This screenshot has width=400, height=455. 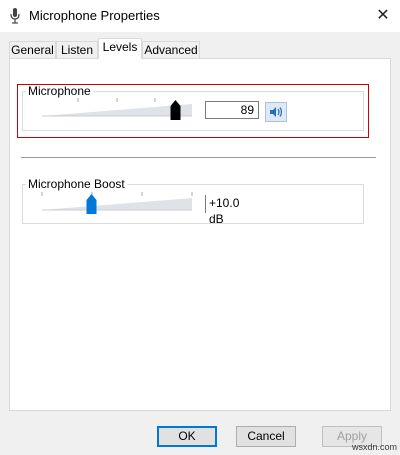 I want to click on tab-label: Advanced, so click(x=171, y=50).